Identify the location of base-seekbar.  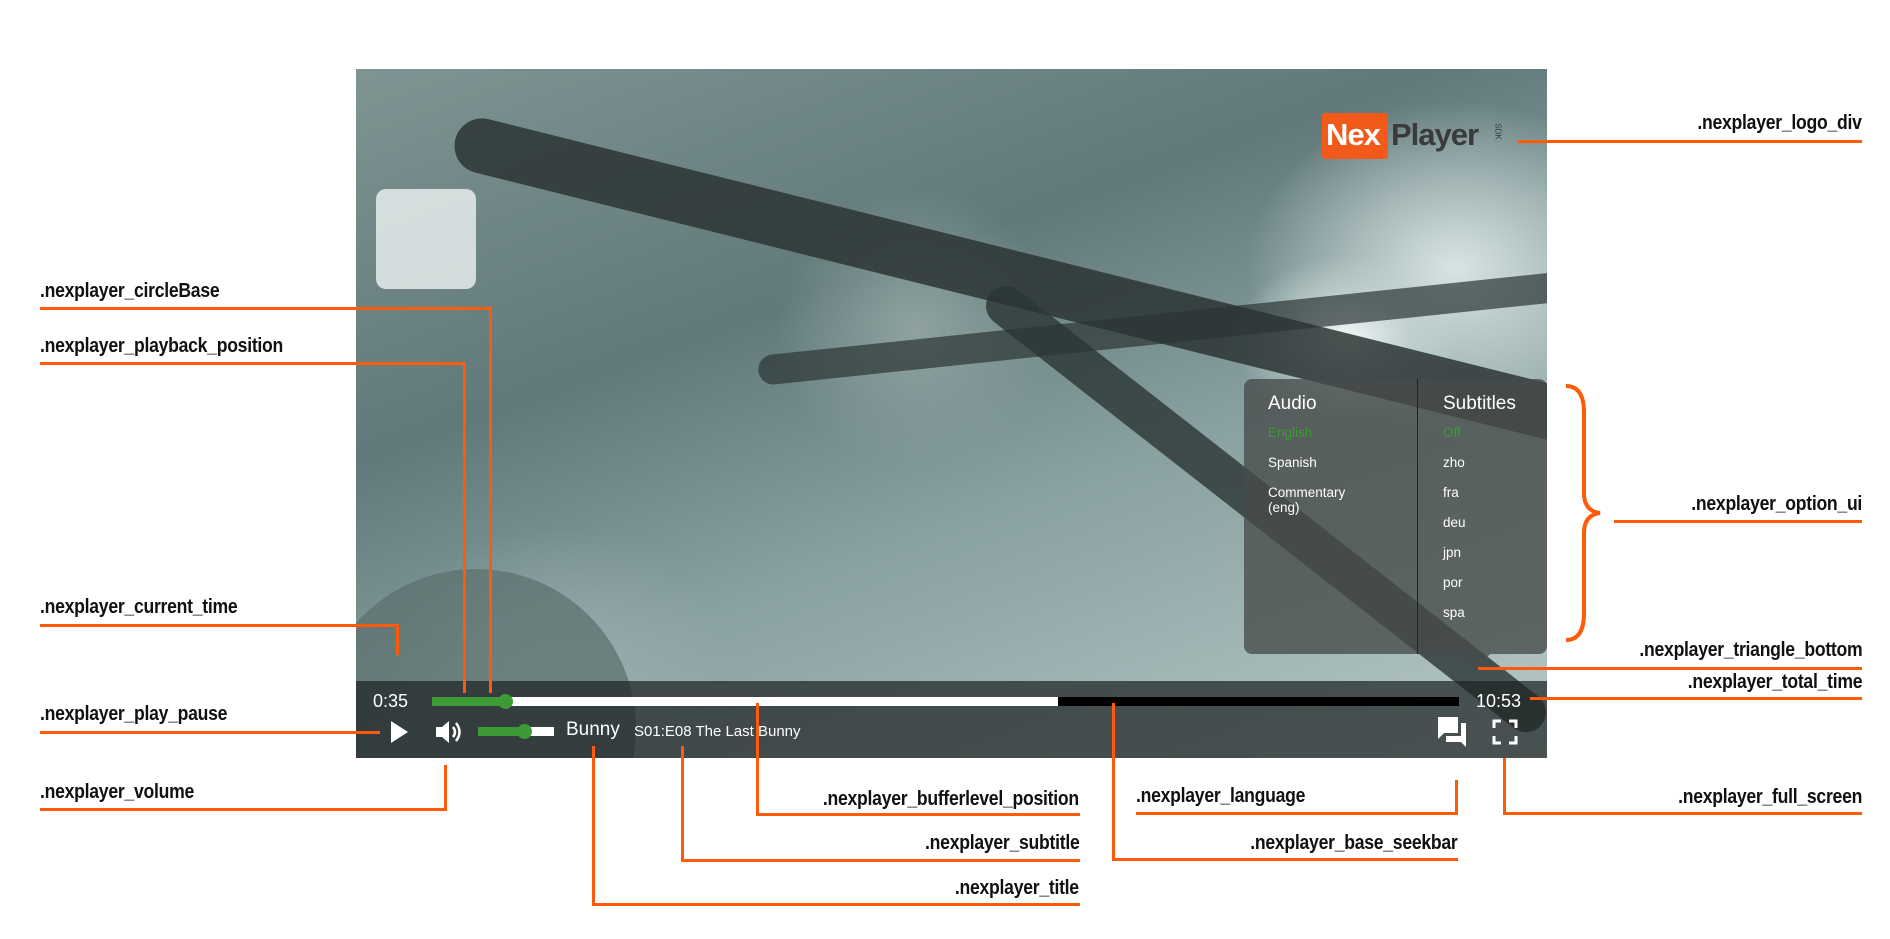
(945, 701).